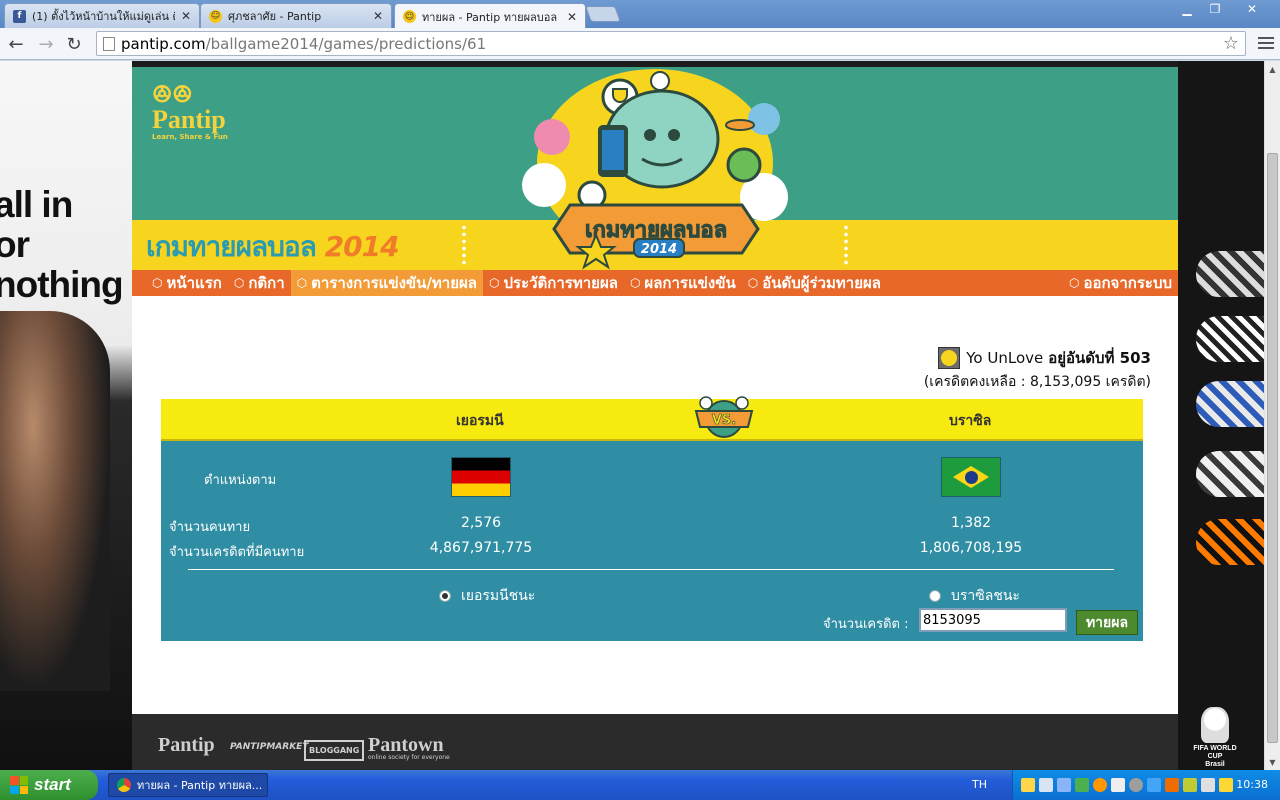  What do you see at coordinates (481, 477) in the screenshot?
I see `germany-flag-icon` at bounding box center [481, 477].